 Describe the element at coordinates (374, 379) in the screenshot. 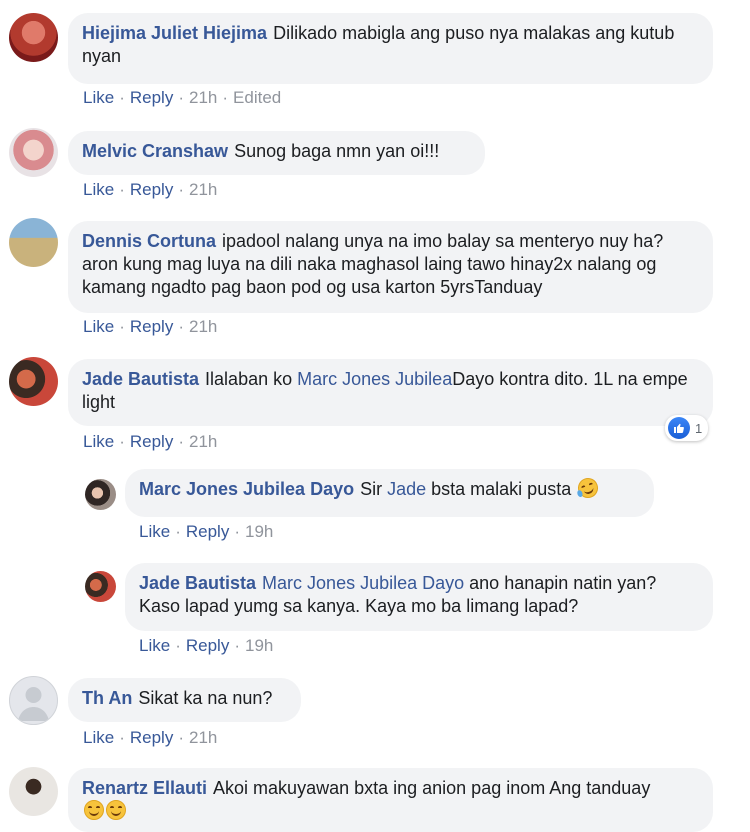

I see `mention-link: Marc Jones Jubilea` at that location.